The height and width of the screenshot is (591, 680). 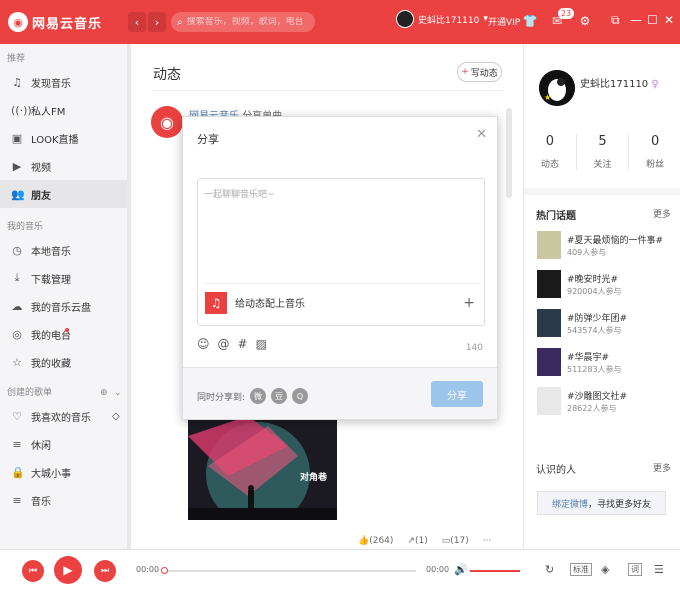 I want to click on search-input, so click(x=244, y=22).